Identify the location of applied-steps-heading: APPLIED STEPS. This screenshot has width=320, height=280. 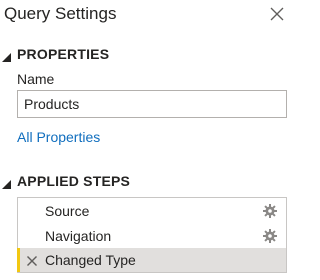
(74, 181).